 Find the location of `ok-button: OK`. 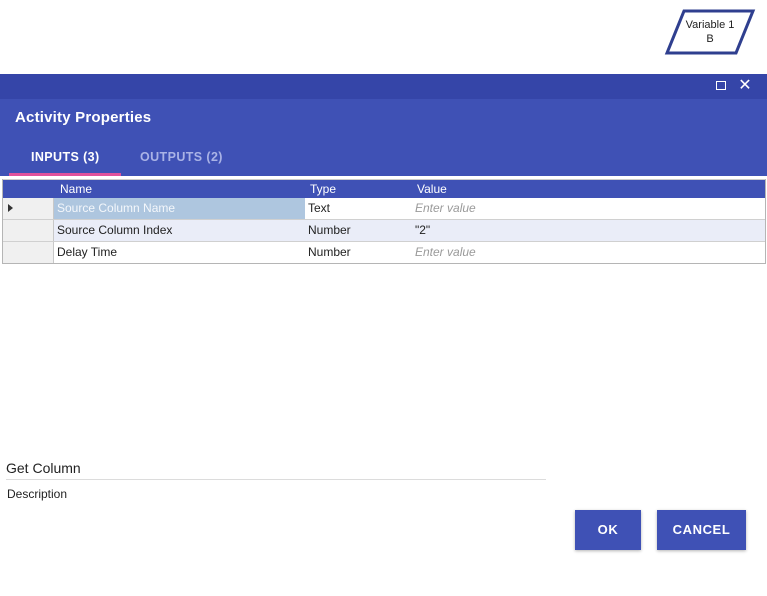

ok-button: OK is located at coordinates (608, 530).